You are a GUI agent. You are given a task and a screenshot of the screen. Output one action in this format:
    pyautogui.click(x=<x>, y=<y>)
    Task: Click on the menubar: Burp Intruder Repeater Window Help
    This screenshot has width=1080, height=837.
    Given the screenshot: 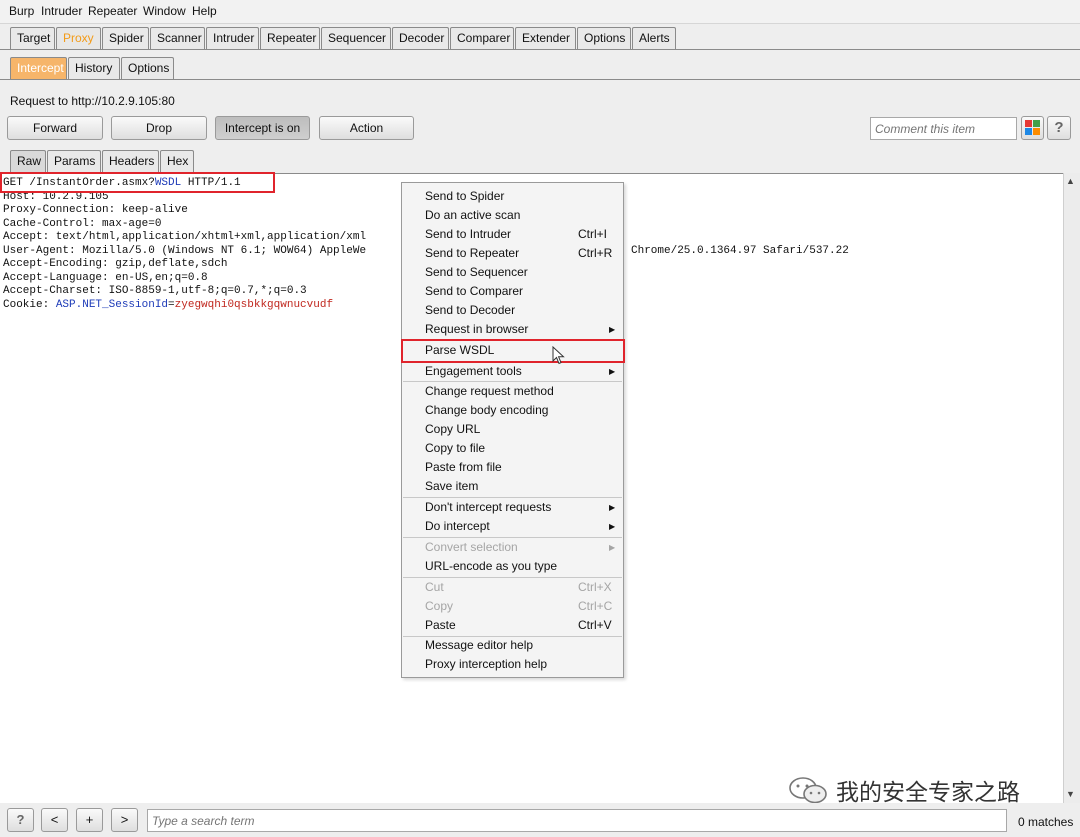 What is the action you would take?
    pyautogui.click(x=540, y=12)
    